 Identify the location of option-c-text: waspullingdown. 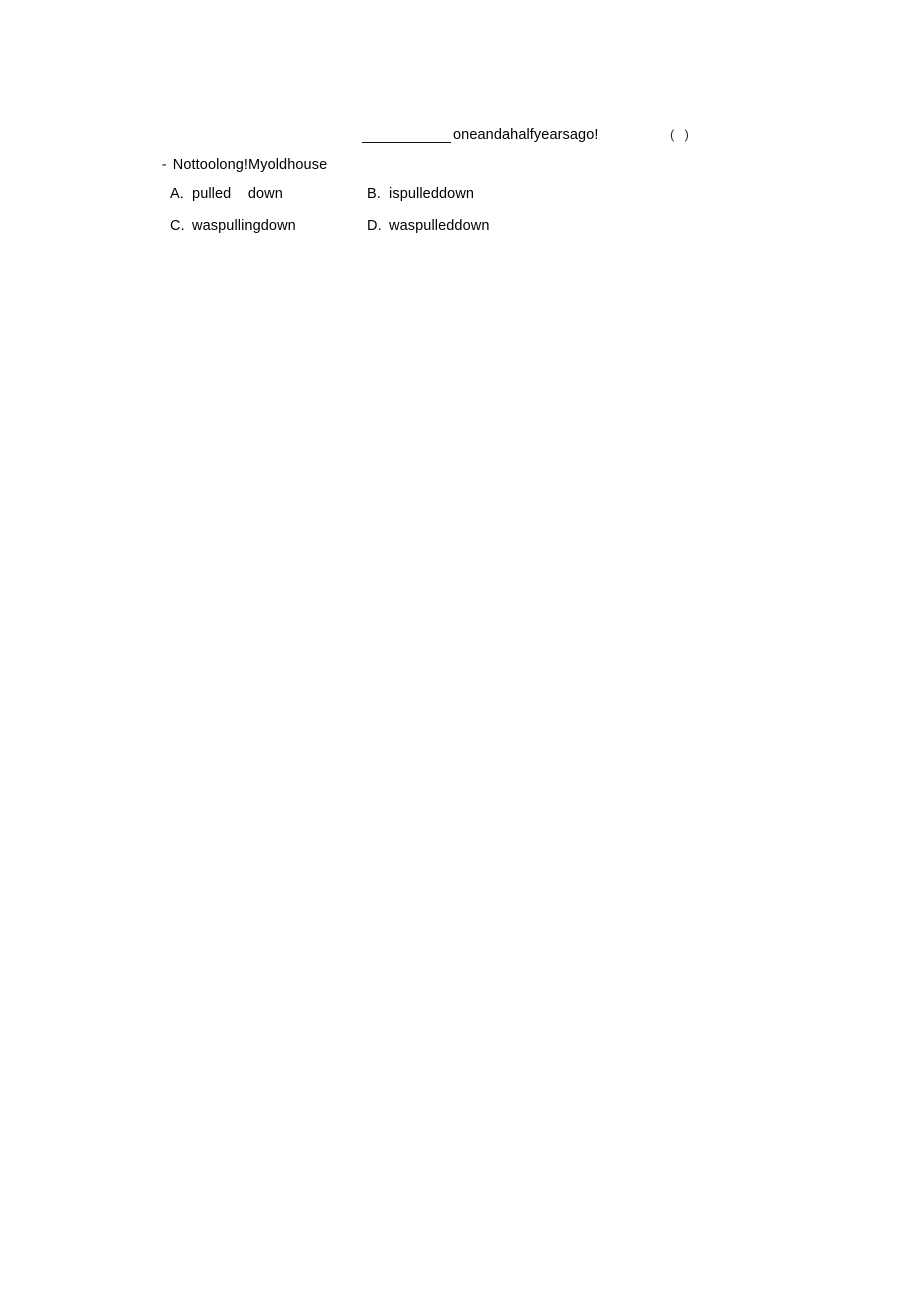
(244, 226).